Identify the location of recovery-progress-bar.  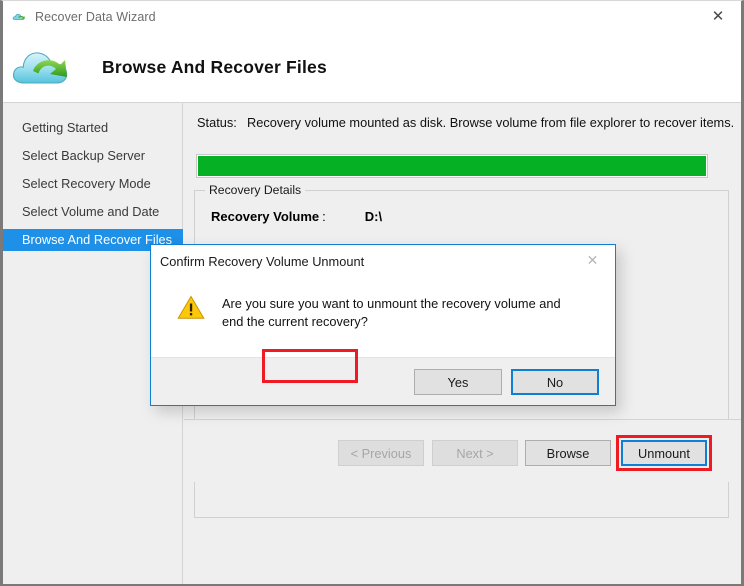
(452, 166).